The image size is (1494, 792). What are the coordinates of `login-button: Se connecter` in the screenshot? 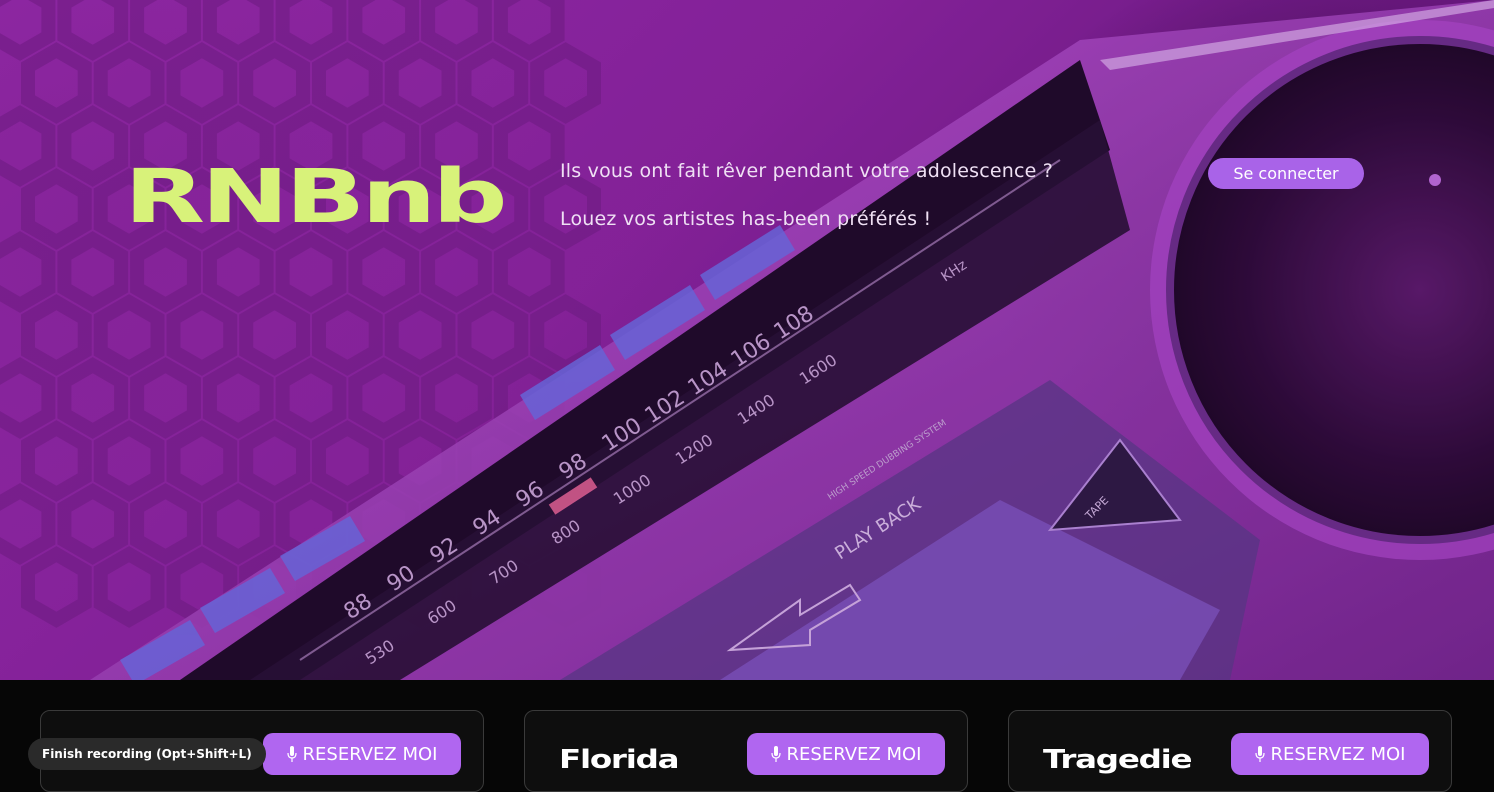 It's located at (1286, 173).